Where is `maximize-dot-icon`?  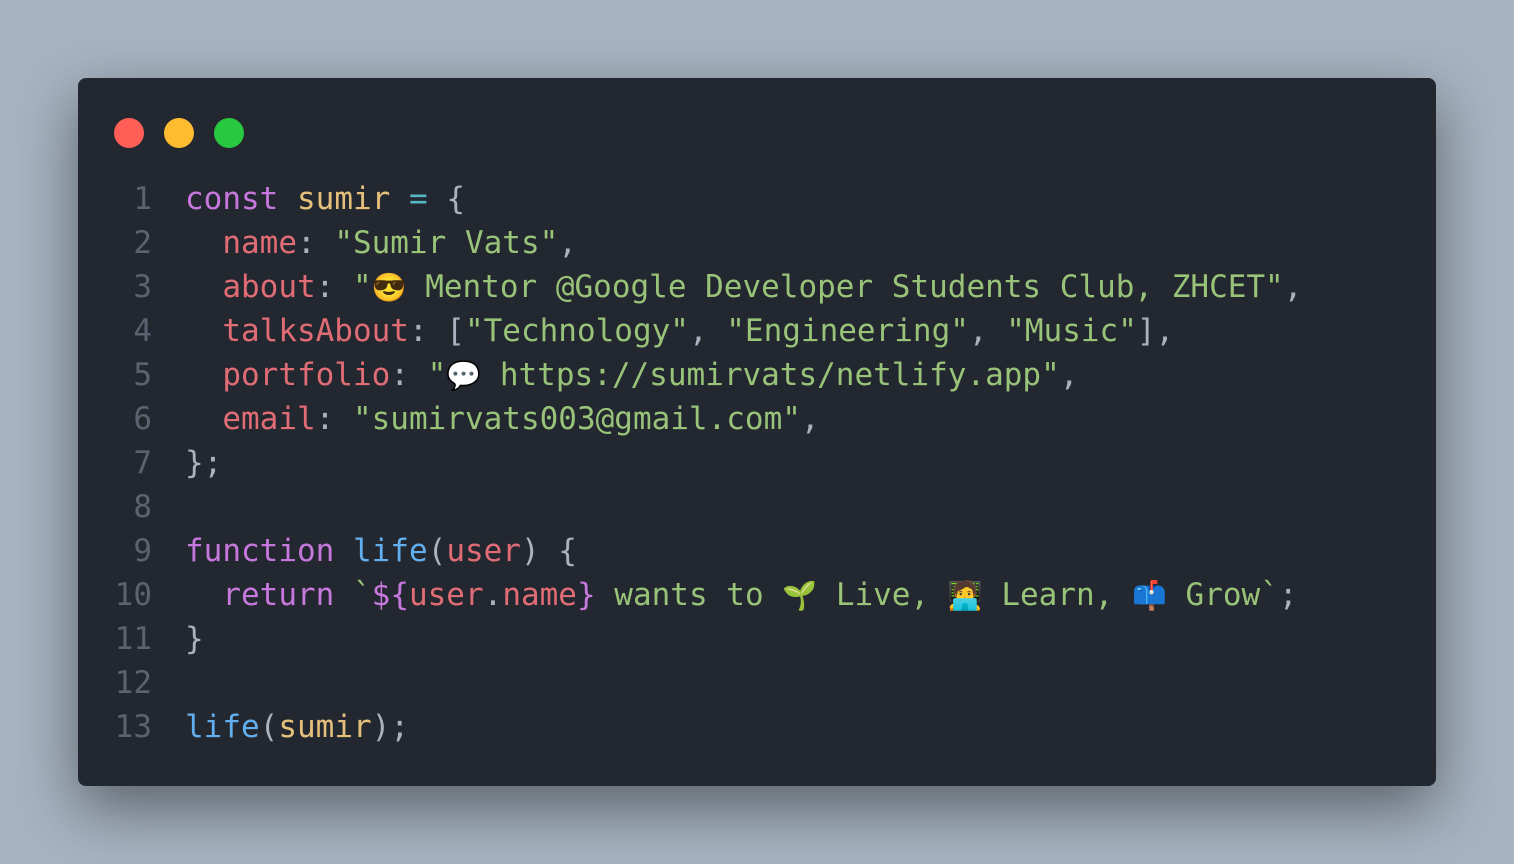
maximize-dot-icon is located at coordinates (229, 133).